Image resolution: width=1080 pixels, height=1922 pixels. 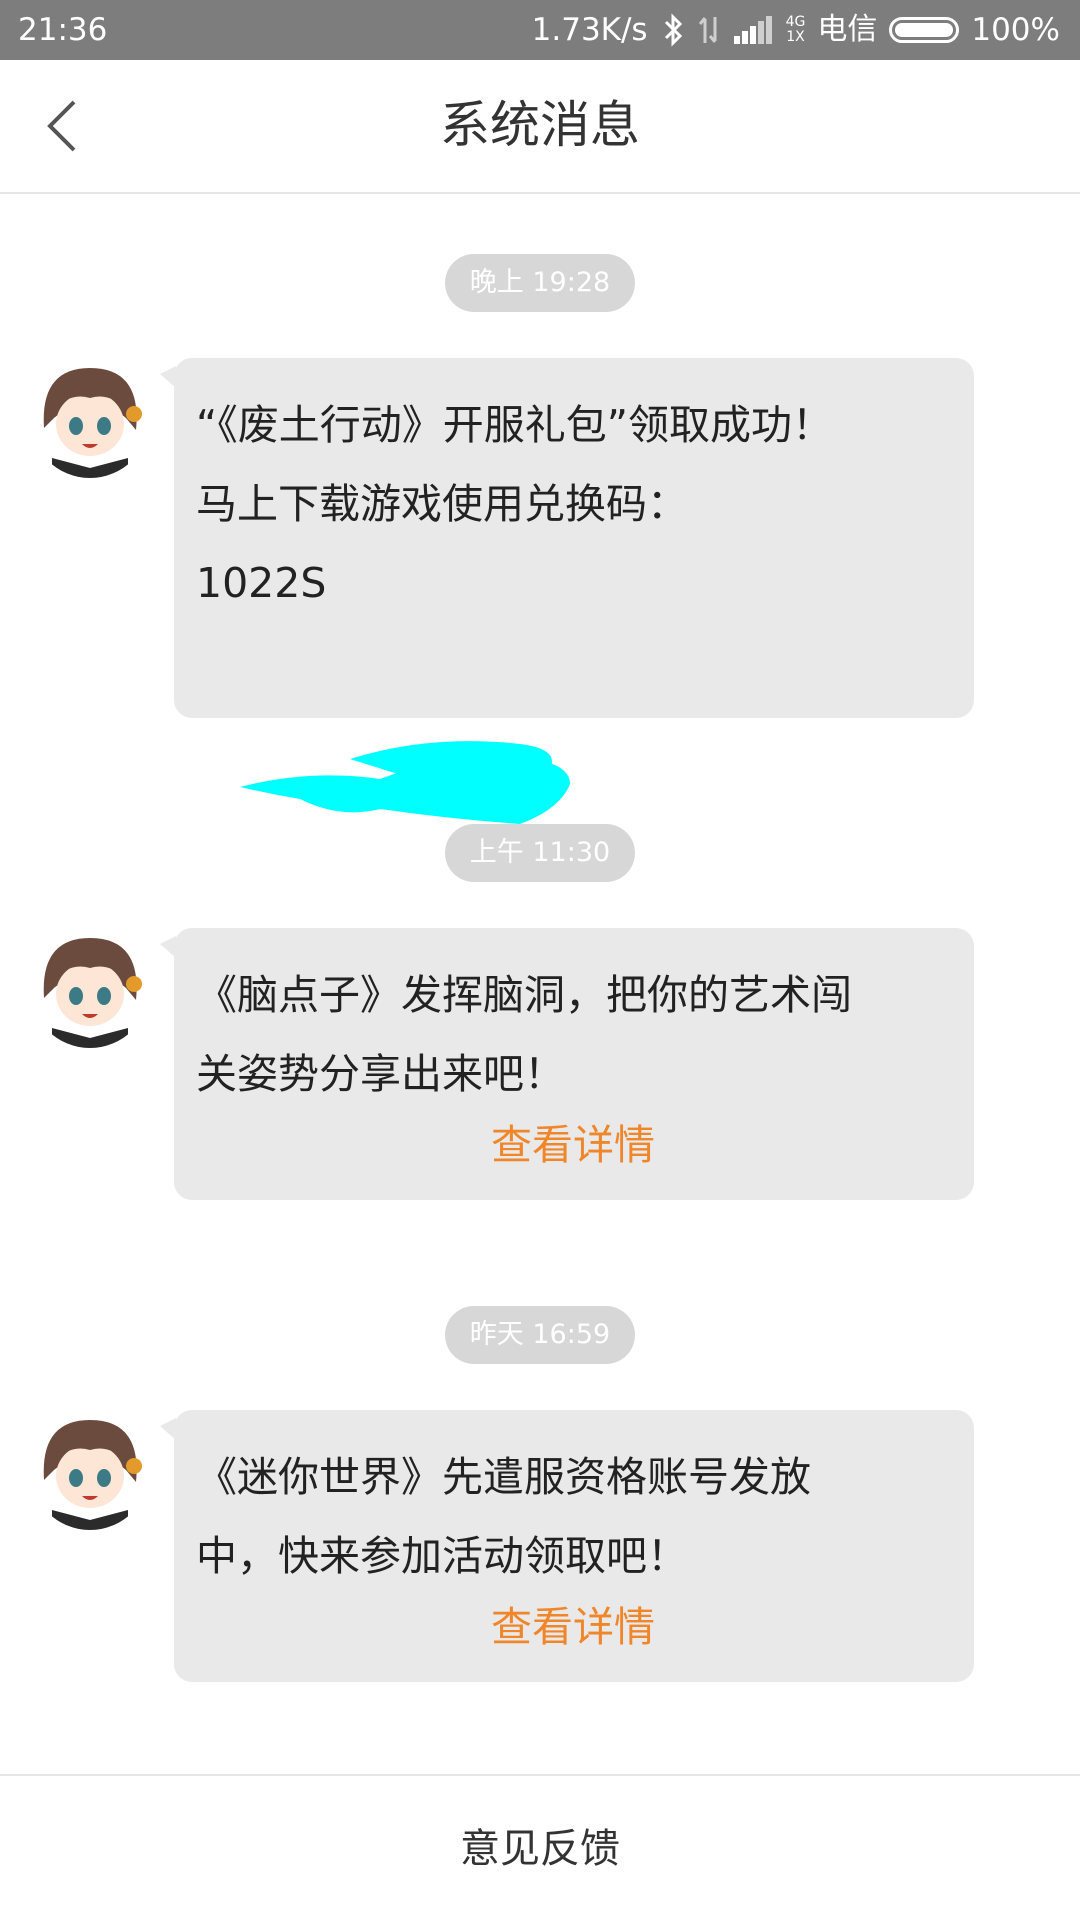 What do you see at coordinates (752, 30) in the screenshot?
I see `signal-icon` at bounding box center [752, 30].